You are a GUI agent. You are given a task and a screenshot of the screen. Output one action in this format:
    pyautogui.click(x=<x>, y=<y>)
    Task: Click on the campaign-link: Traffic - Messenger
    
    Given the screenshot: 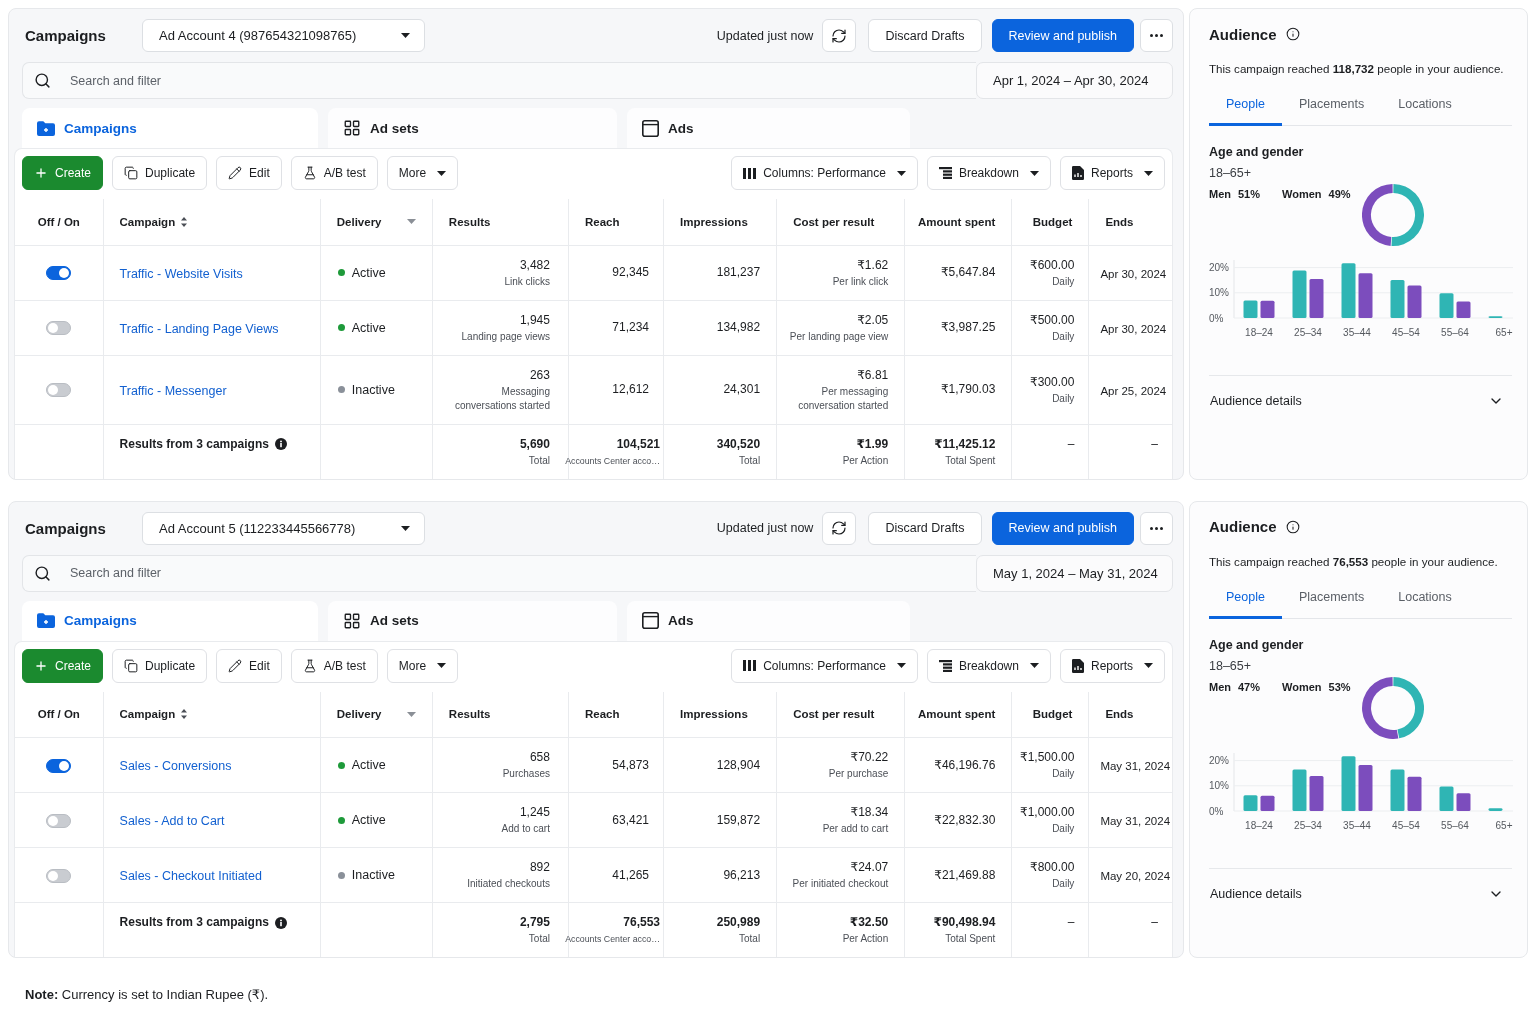 What is the action you would take?
    pyautogui.click(x=173, y=390)
    